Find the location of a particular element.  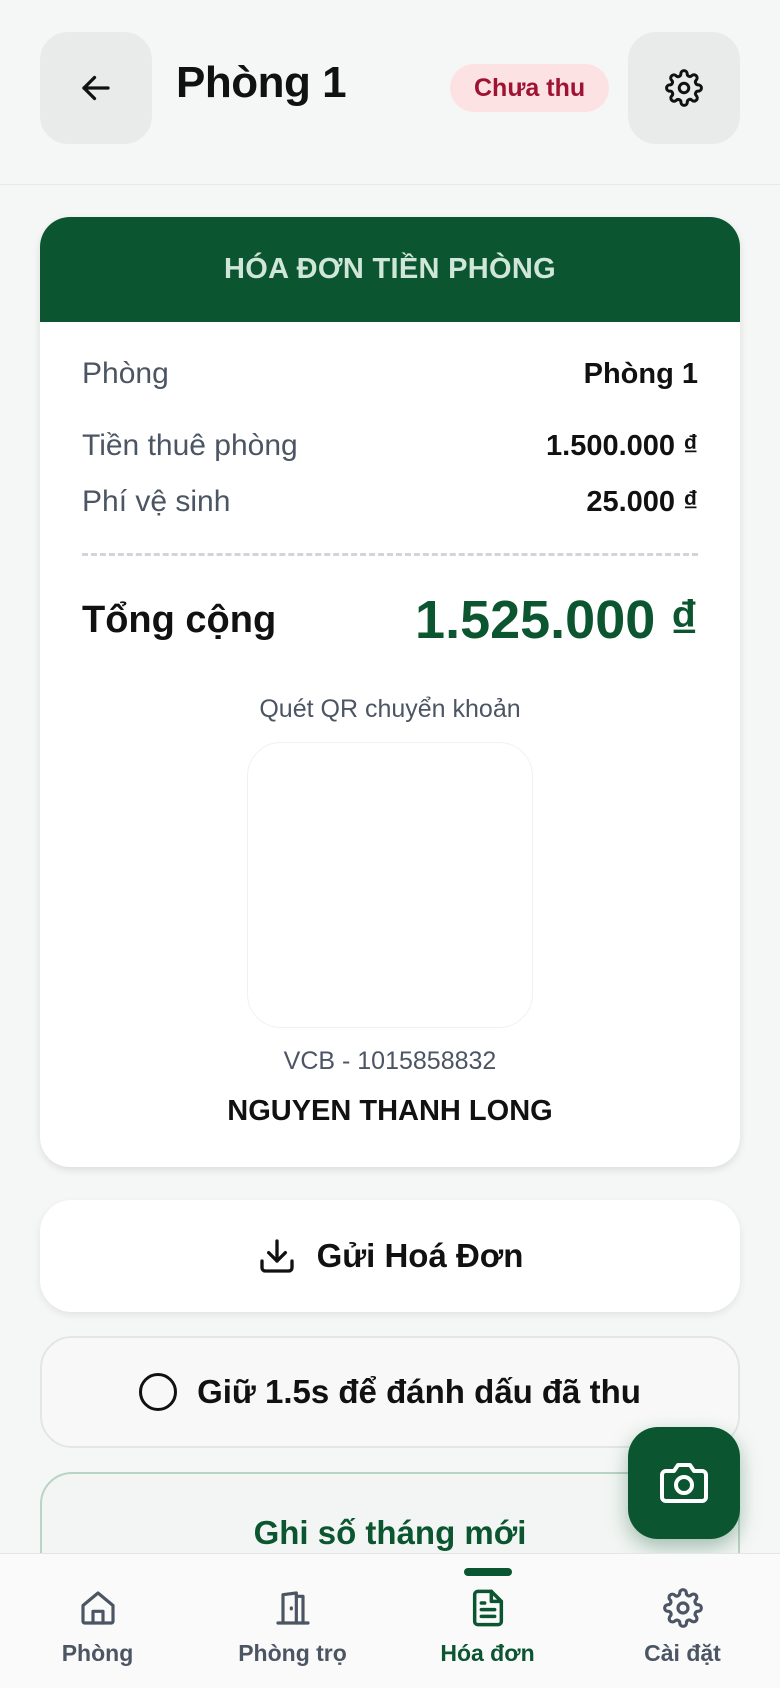

active-indicator is located at coordinates (487, 1572).